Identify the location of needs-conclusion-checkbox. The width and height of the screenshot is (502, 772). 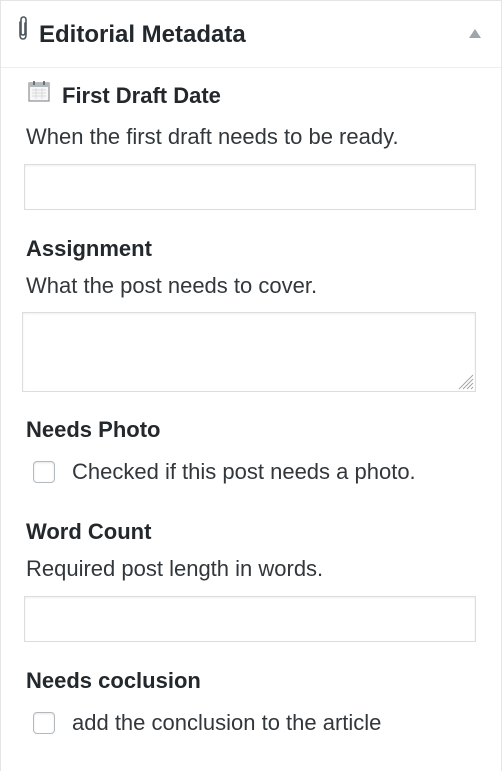
(44, 723).